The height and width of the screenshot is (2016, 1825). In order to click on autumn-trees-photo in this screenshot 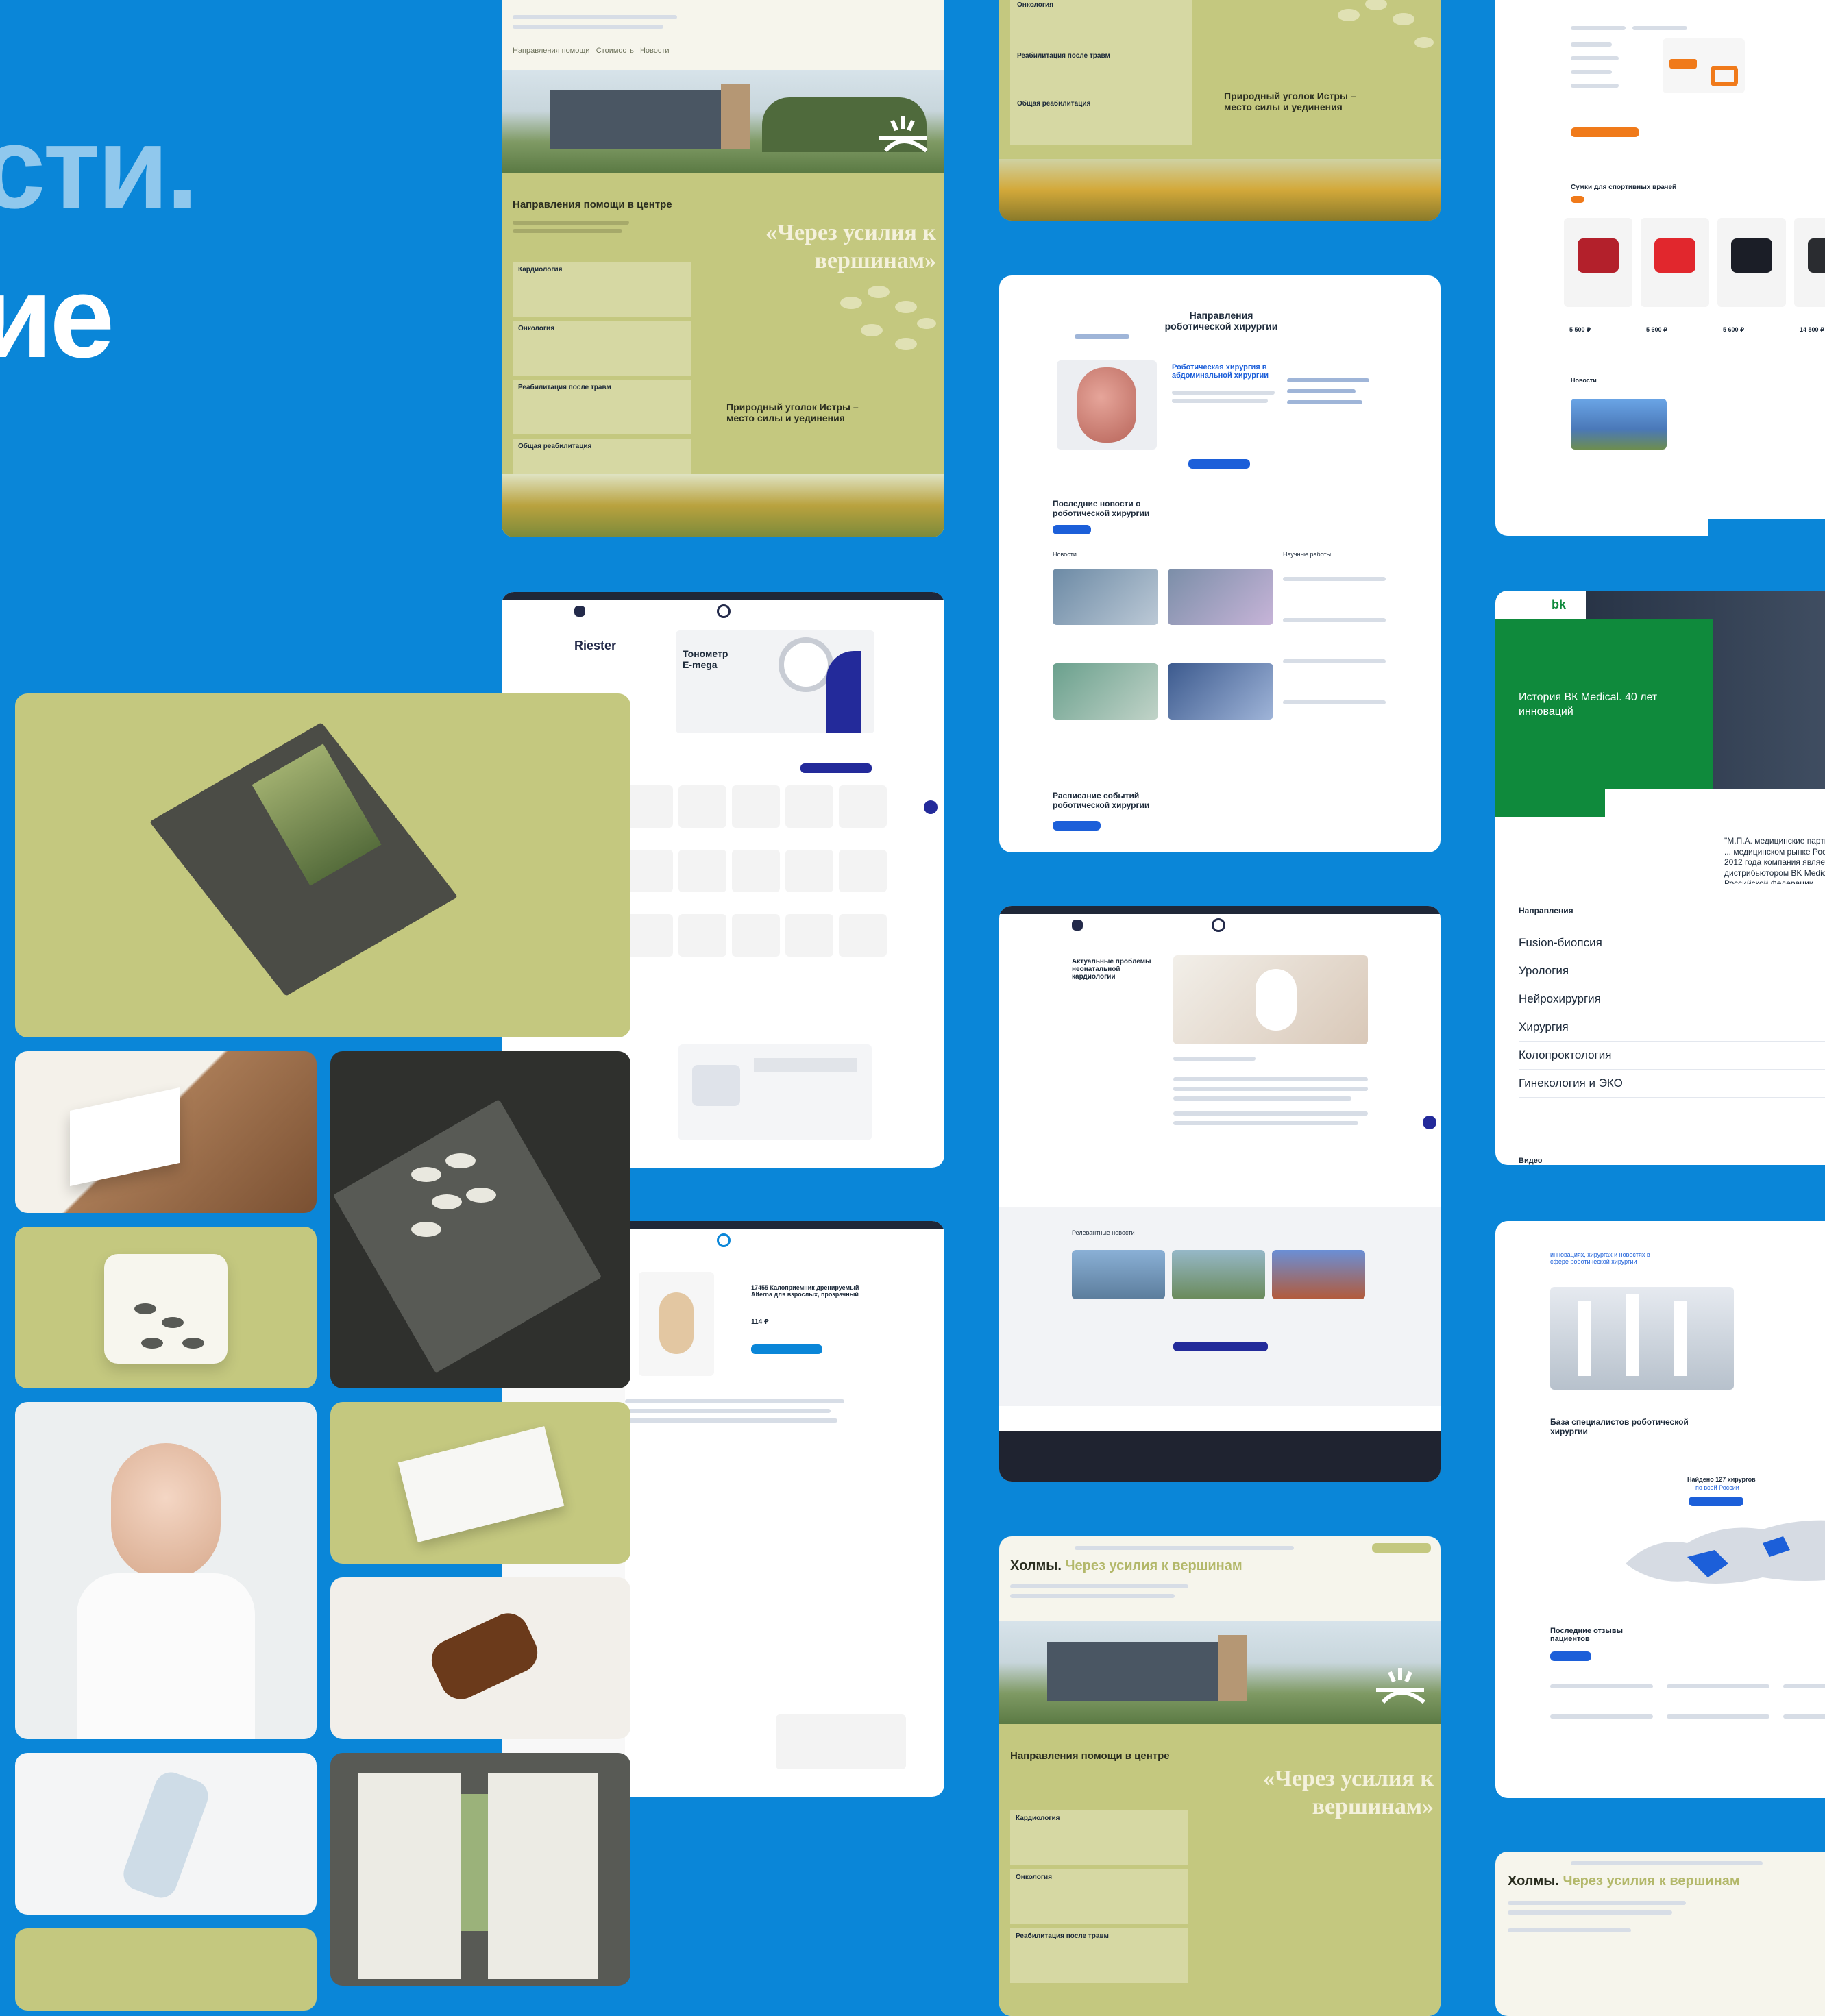, I will do `click(1220, 190)`.